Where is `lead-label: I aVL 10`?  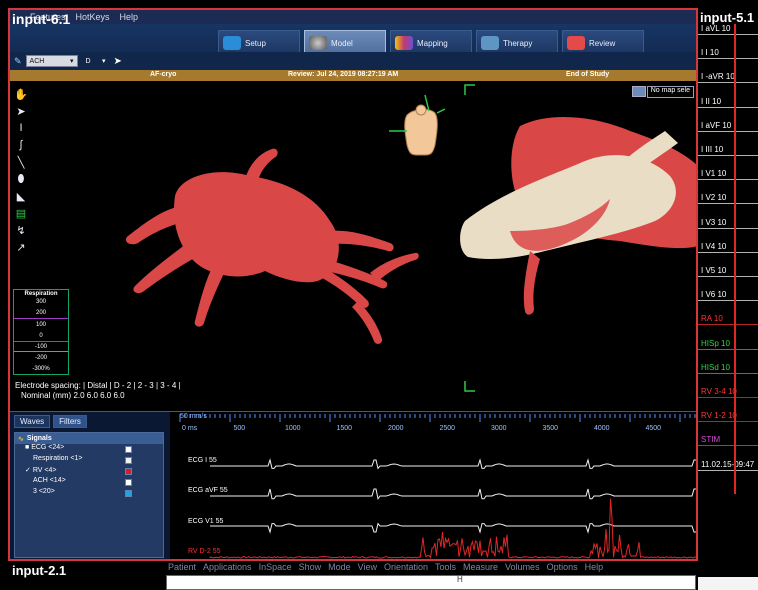
lead-label: I aVL 10 is located at coordinates (716, 28).